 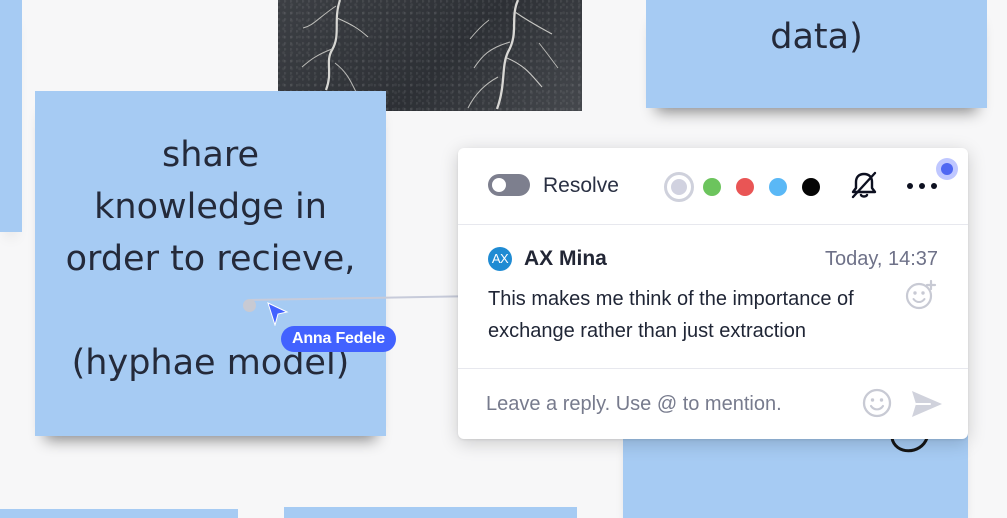 What do you see at coordinates (278, 314) in the screenshot?
I see `collaborator-cursor-icon` at bounding box center [278, 314].